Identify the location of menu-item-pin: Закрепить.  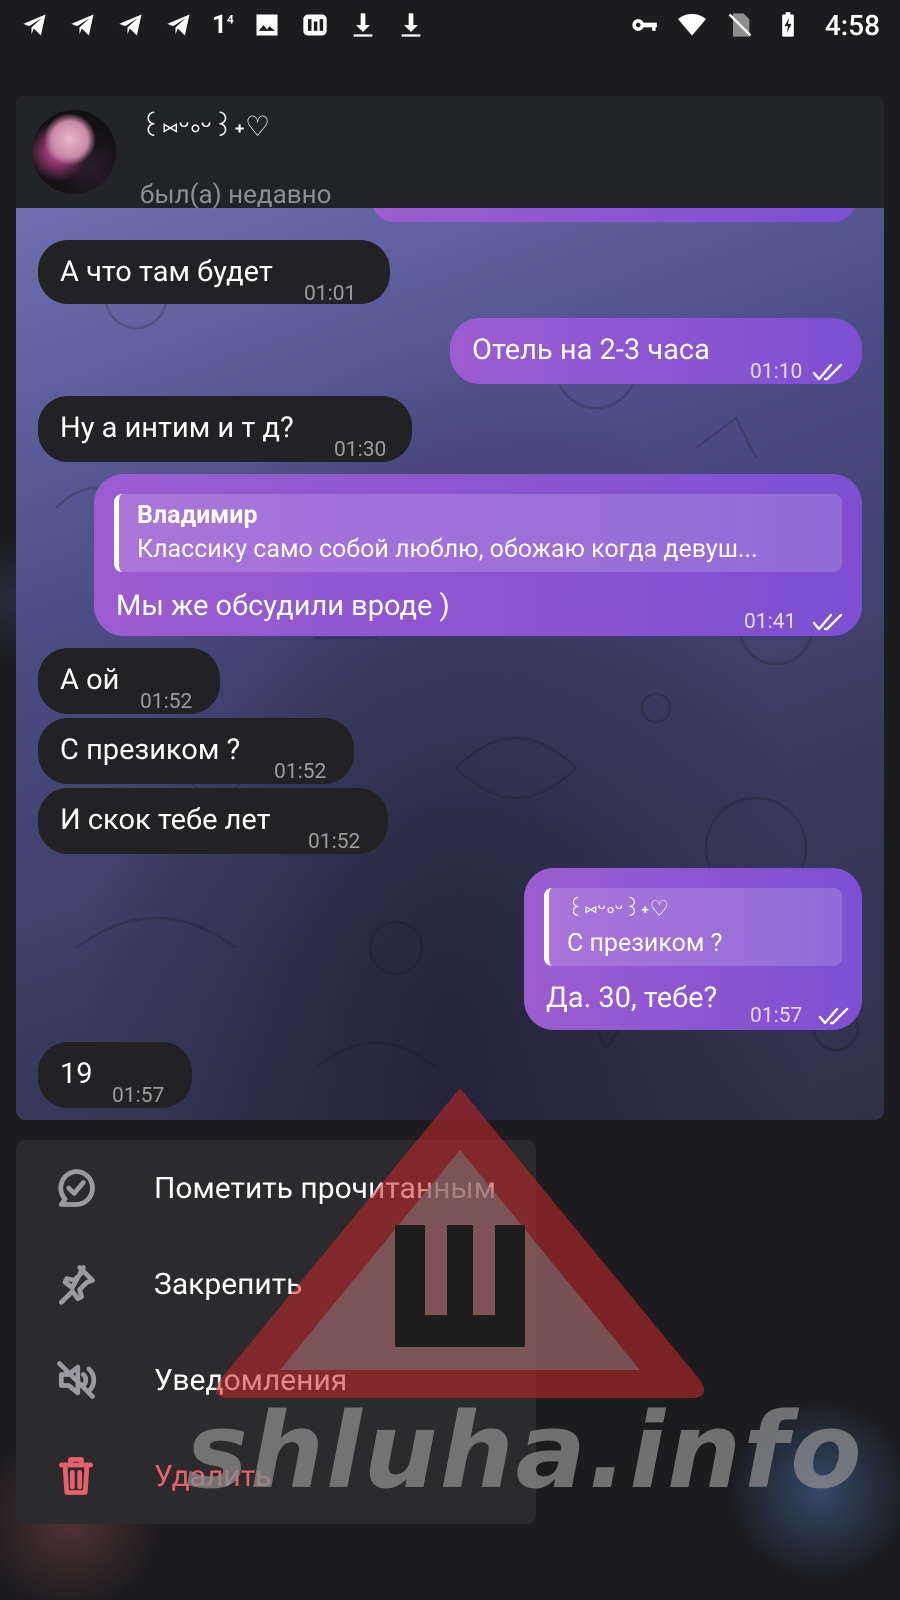
(276, 1284).